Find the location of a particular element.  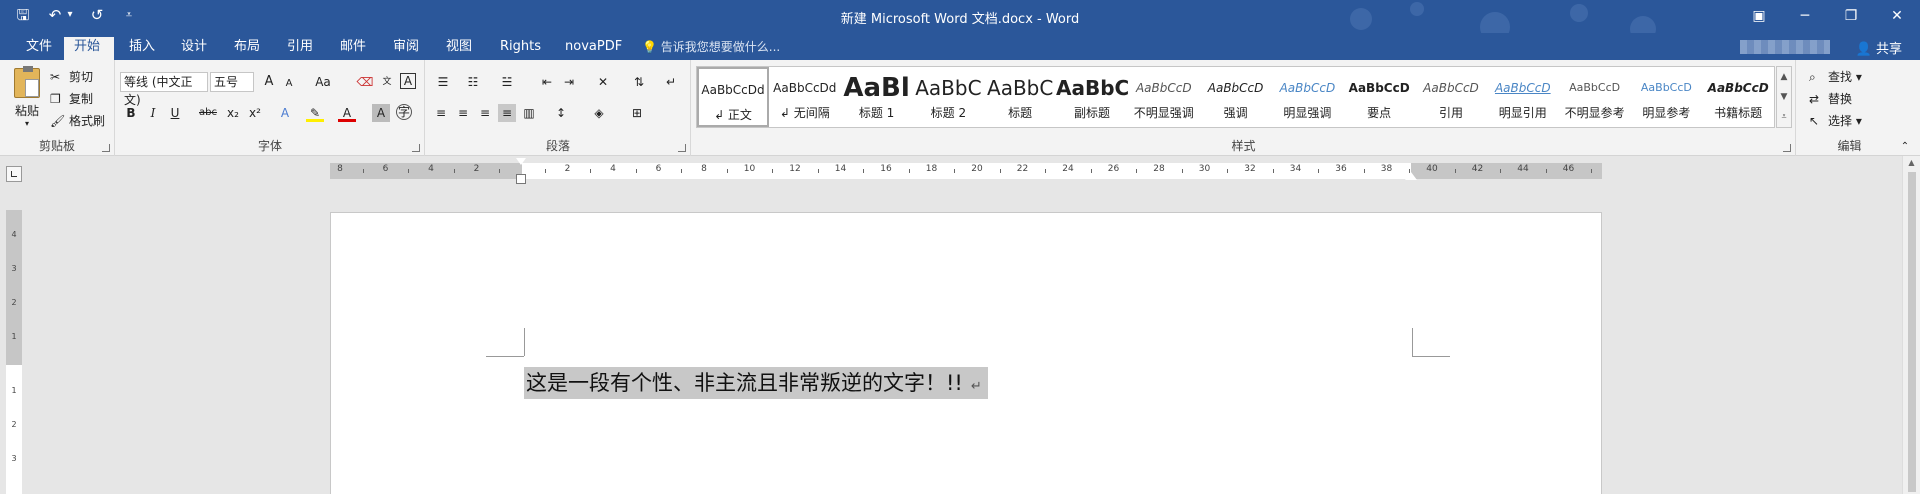

close-icon: ✕ is located at coordinates (1897, 16).